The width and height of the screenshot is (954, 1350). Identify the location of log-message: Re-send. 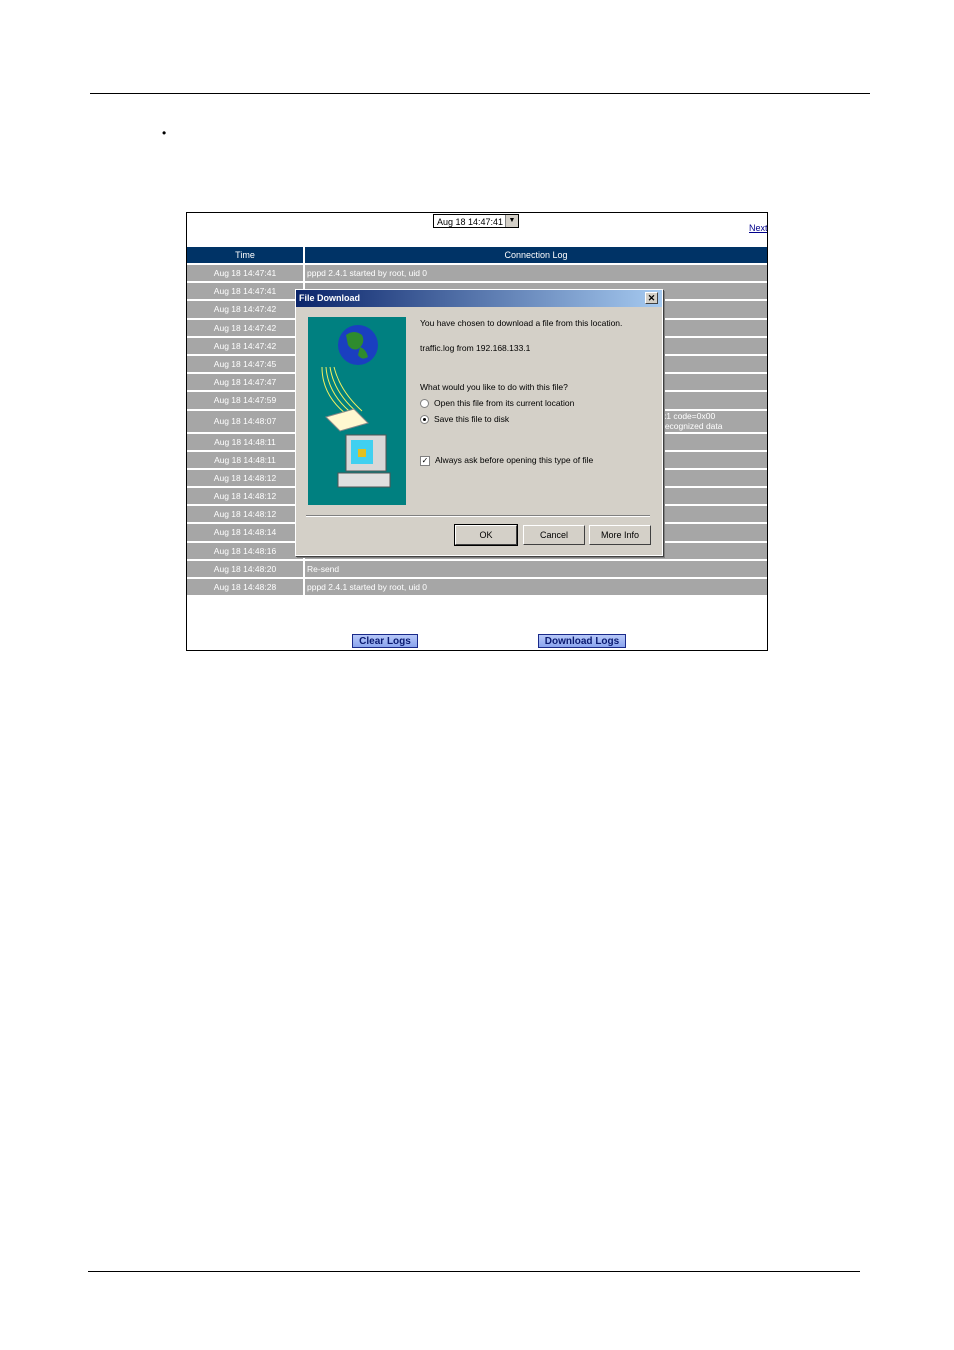
(536, 568).